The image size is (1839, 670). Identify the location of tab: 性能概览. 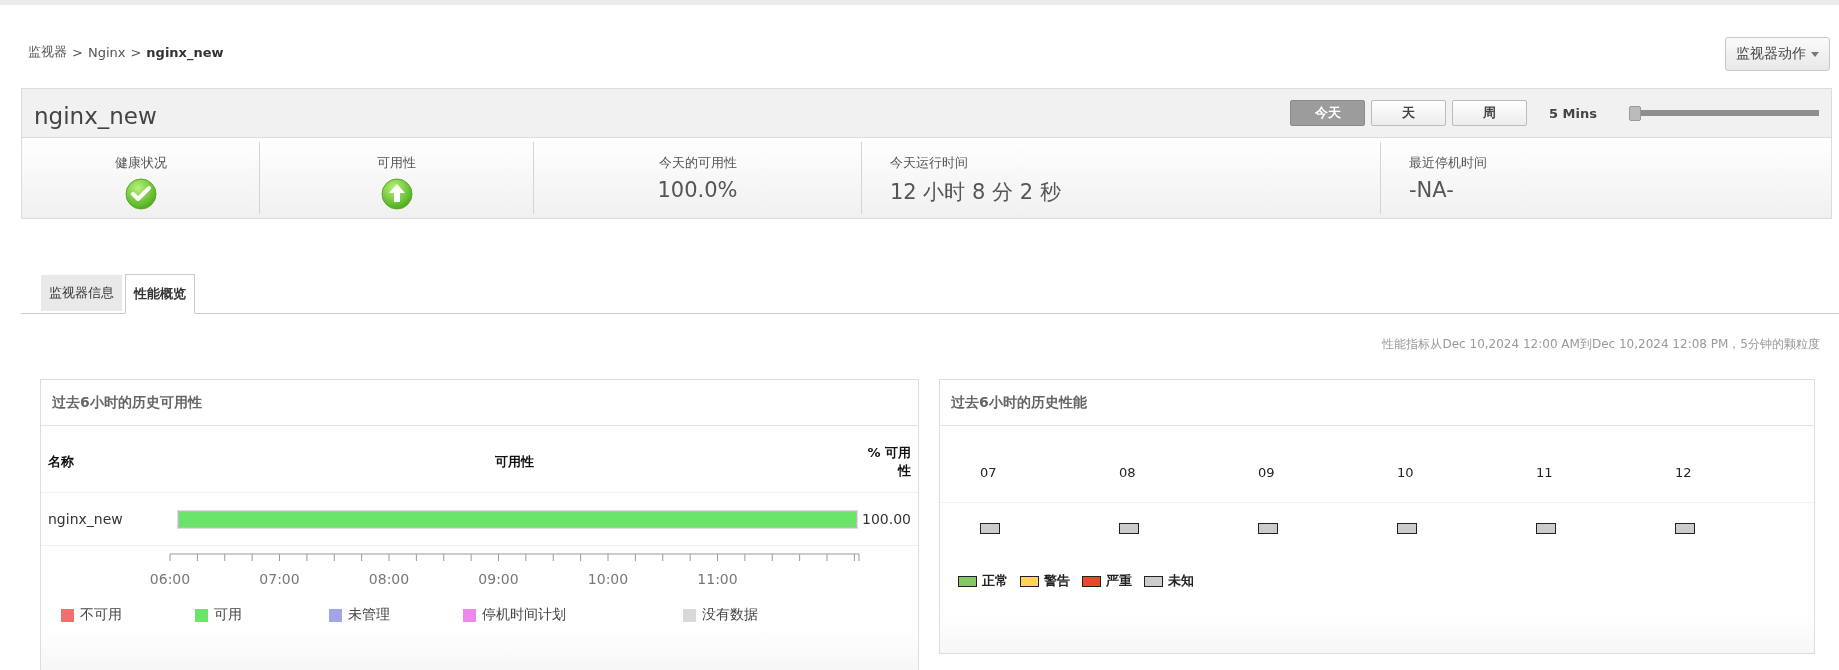
(160, 294).